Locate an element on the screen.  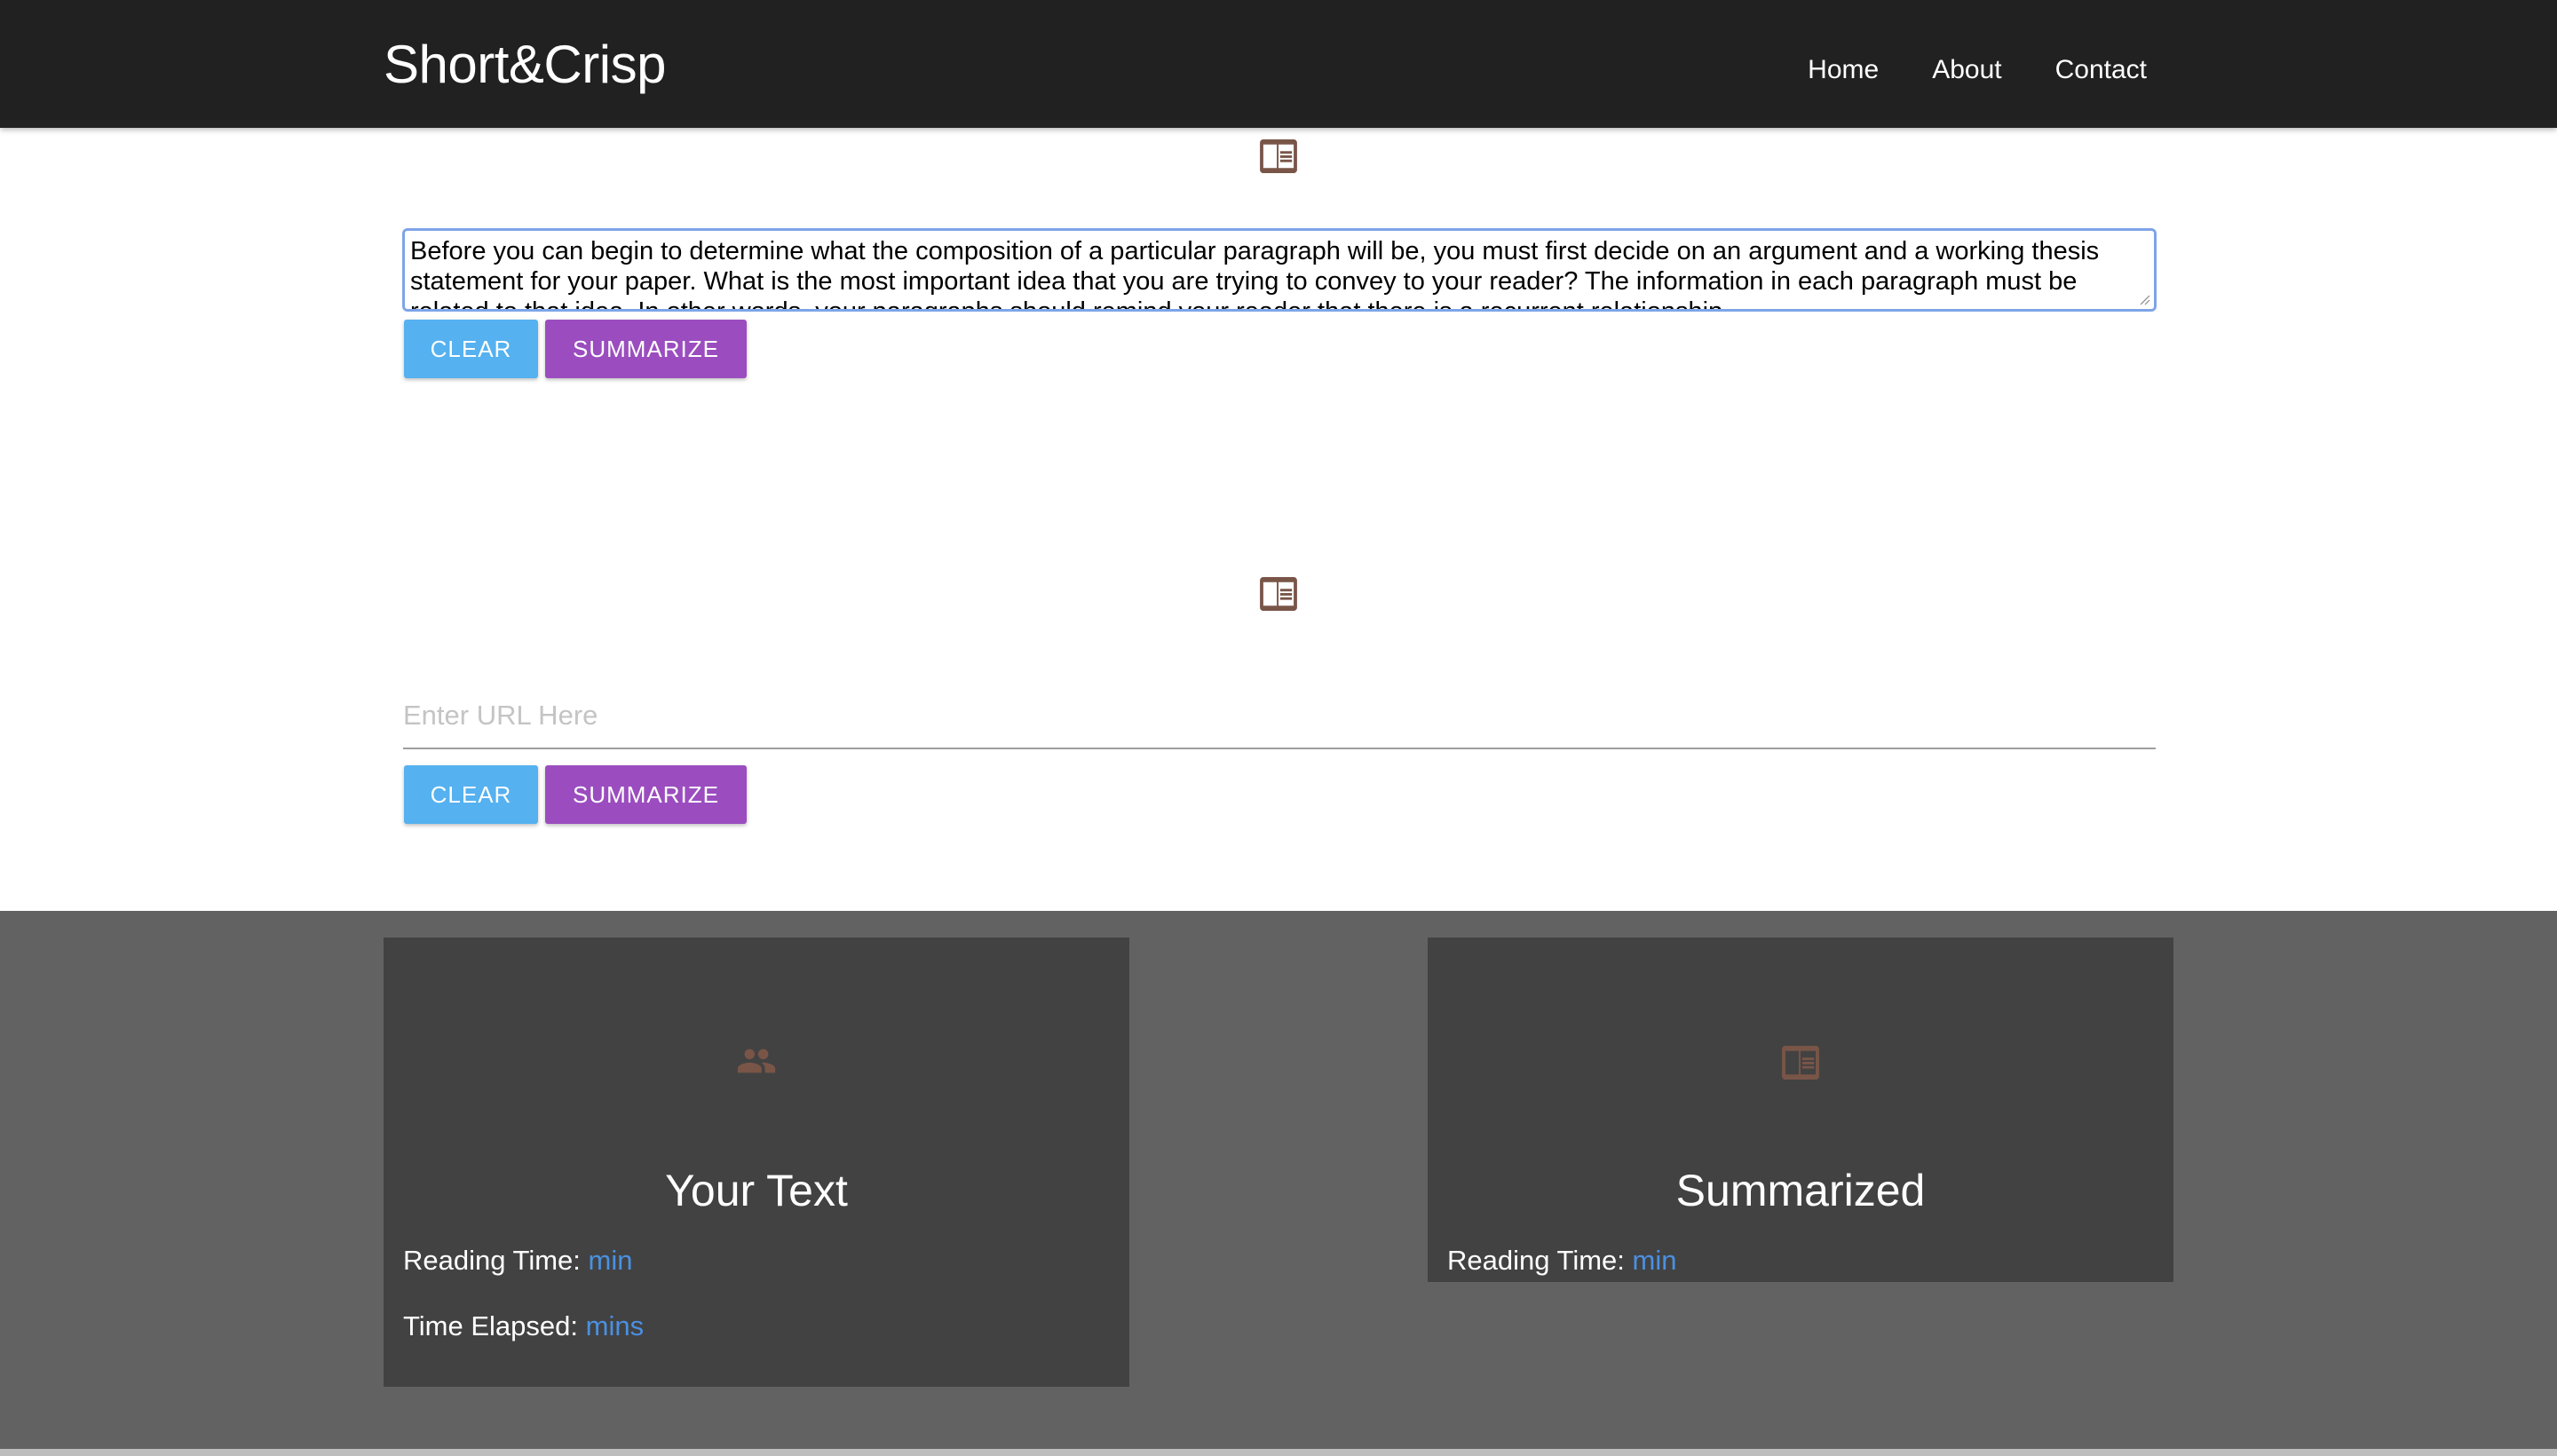
people-icon is located at coordinates (756, 1061).